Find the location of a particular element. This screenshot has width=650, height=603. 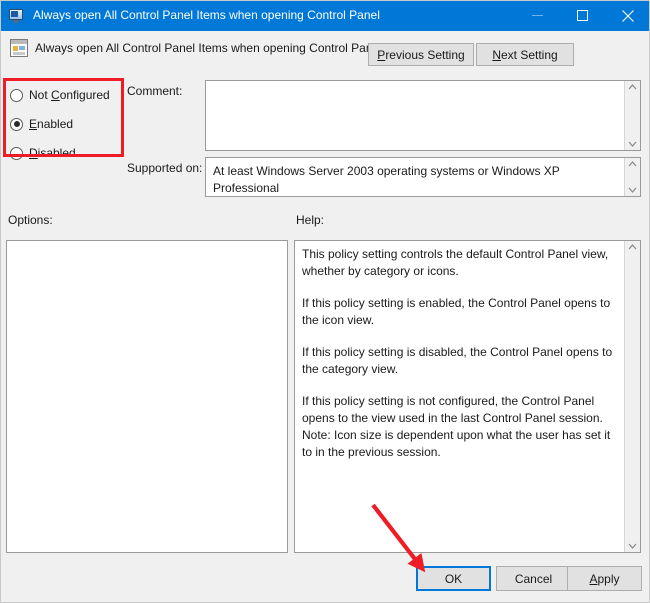

options-label: Options: is located at coordinates (30, 220).